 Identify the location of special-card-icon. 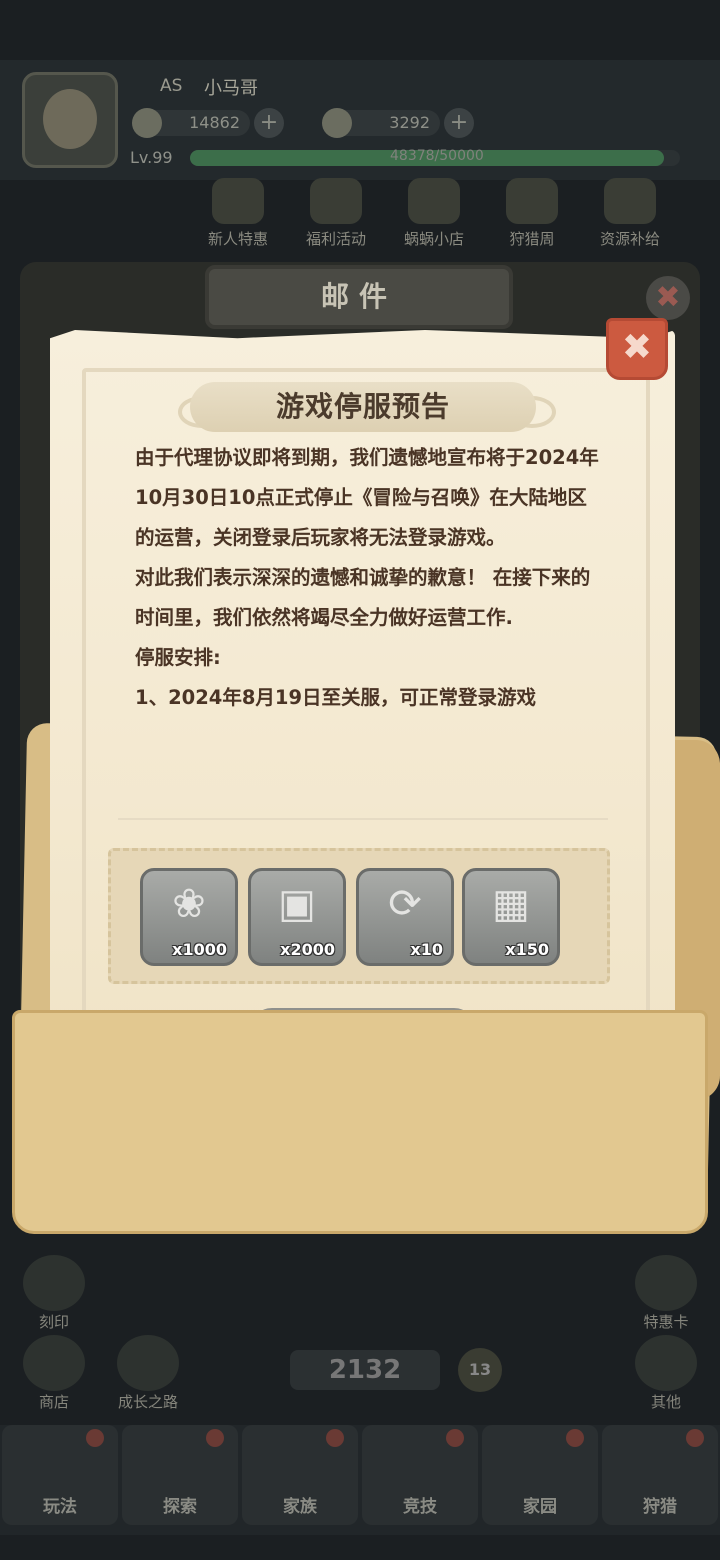
(666, 1283).